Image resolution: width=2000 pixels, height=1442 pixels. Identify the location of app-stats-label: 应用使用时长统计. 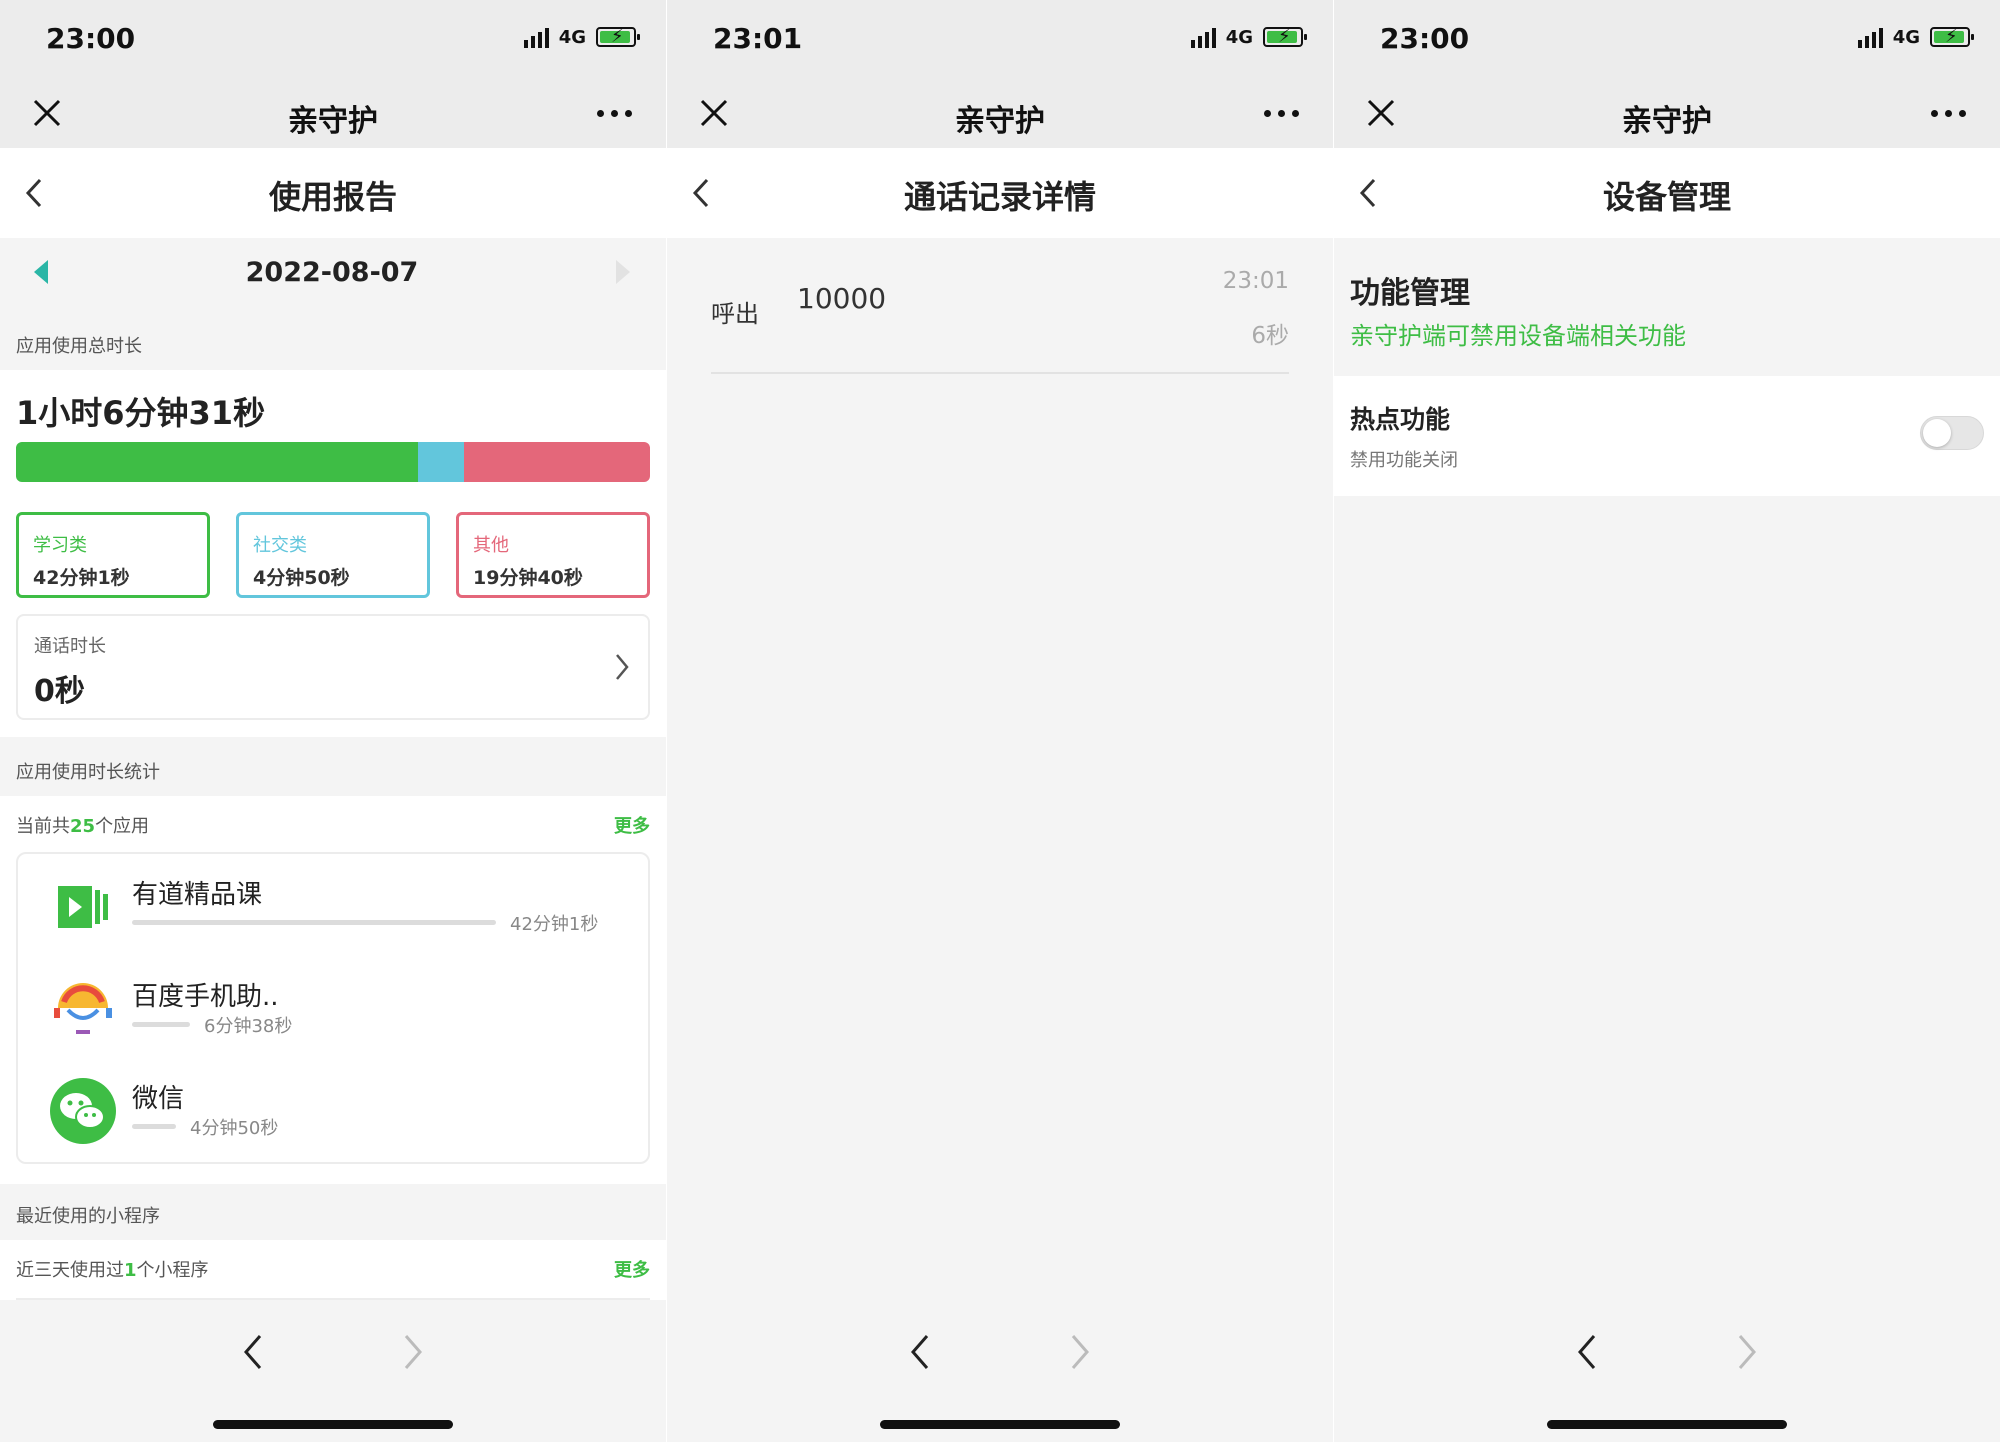
(88, 772).